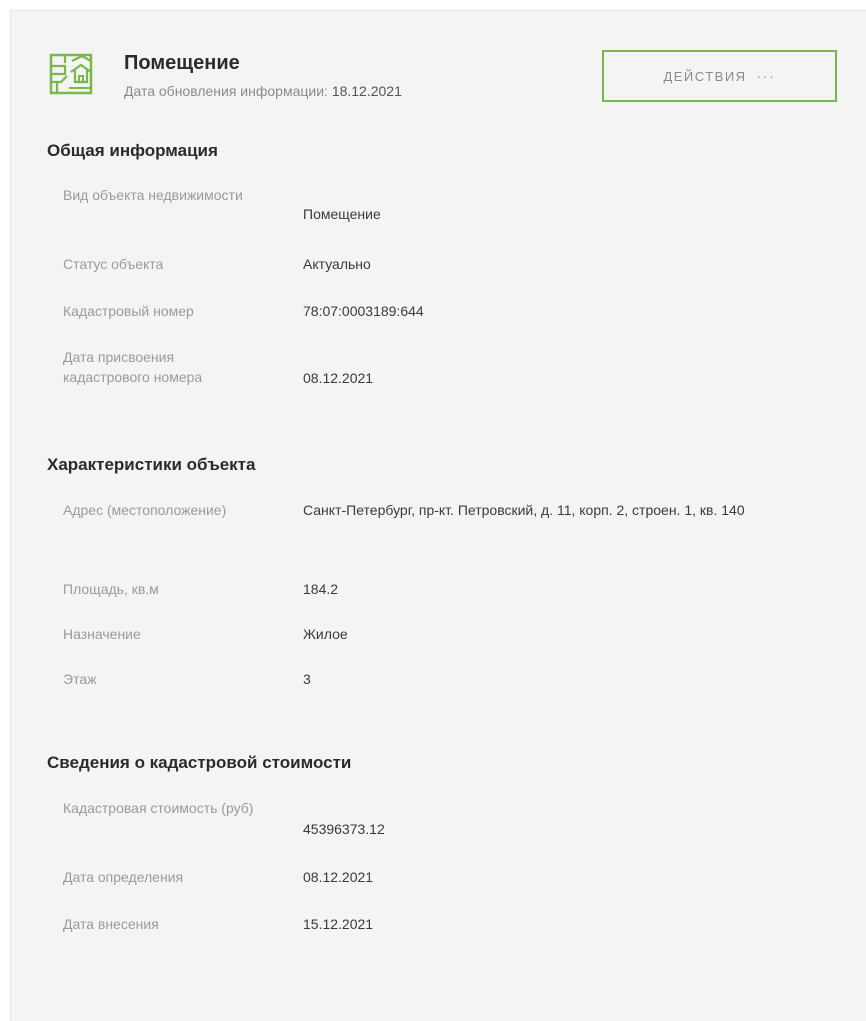 This screenshot has height=1021, width=866. What do you see at coordinates (111, 589) in the screenshot?
I see `label-area: Площадь, кв.м` at bounding box center [111, 589].